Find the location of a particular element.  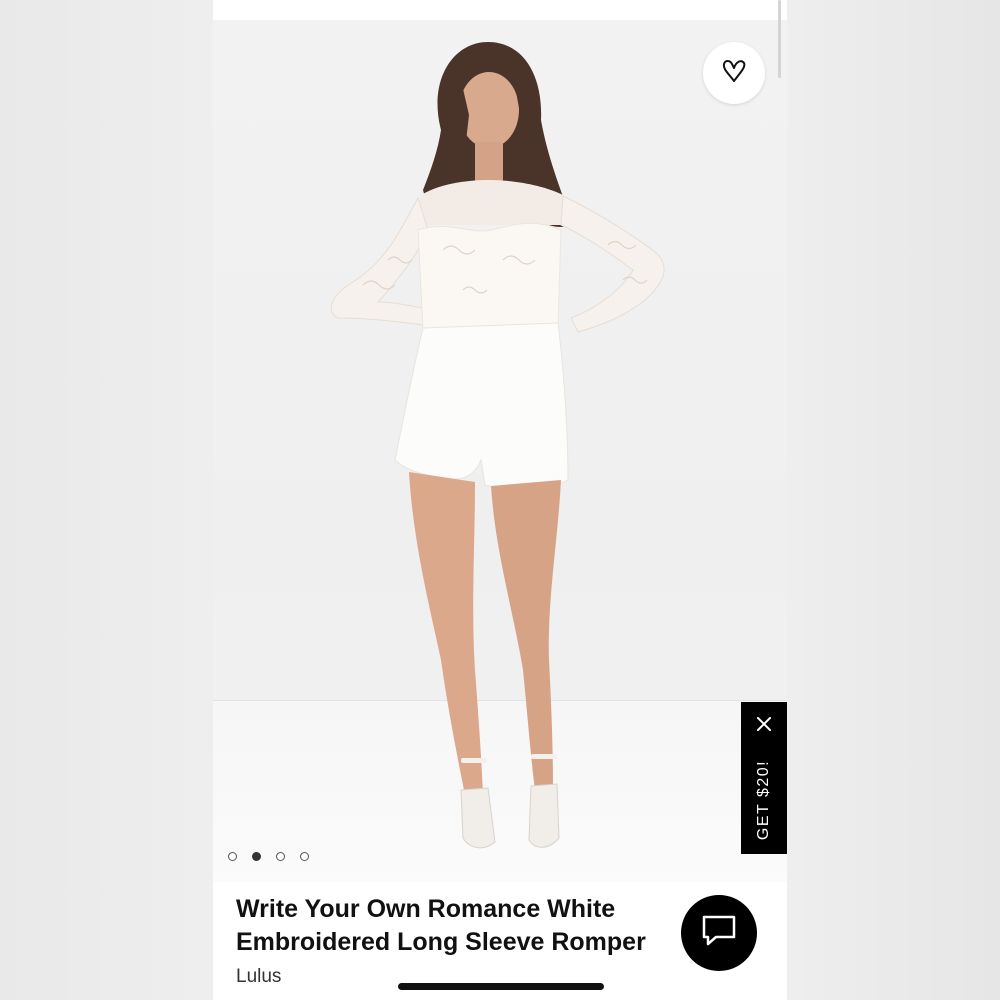

top-strip is located at coordinates (500, 10).